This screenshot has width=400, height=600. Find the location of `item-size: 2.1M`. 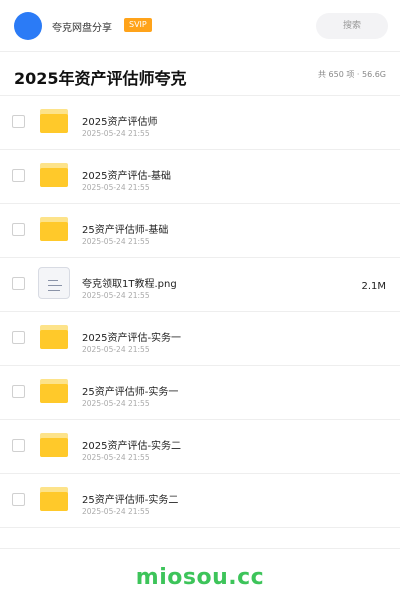

item-size: 2.1M is located at coordinates (373, 286).